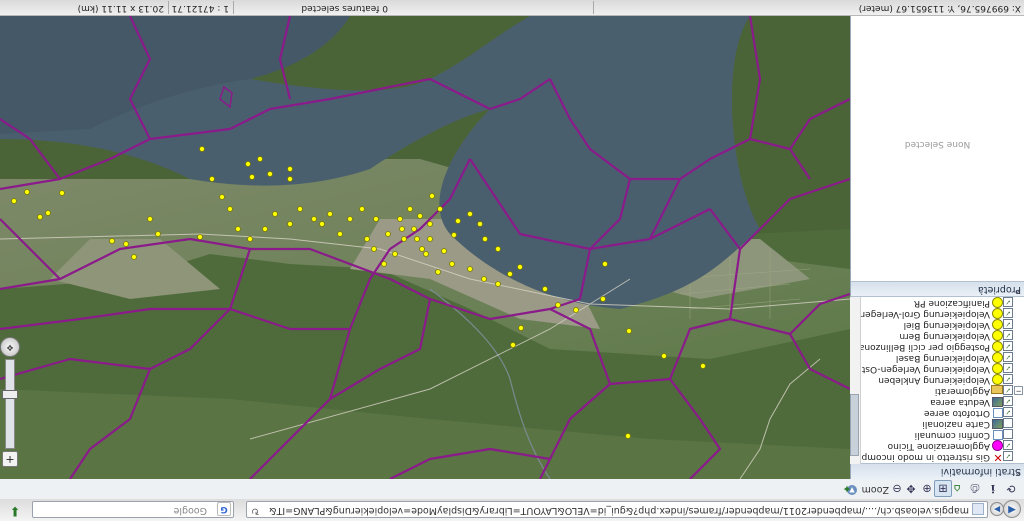 This screenshot has height=521, width=1024. I want to click on layer-label: Posteggio per cicli Bellinzona, so click(925, 347).